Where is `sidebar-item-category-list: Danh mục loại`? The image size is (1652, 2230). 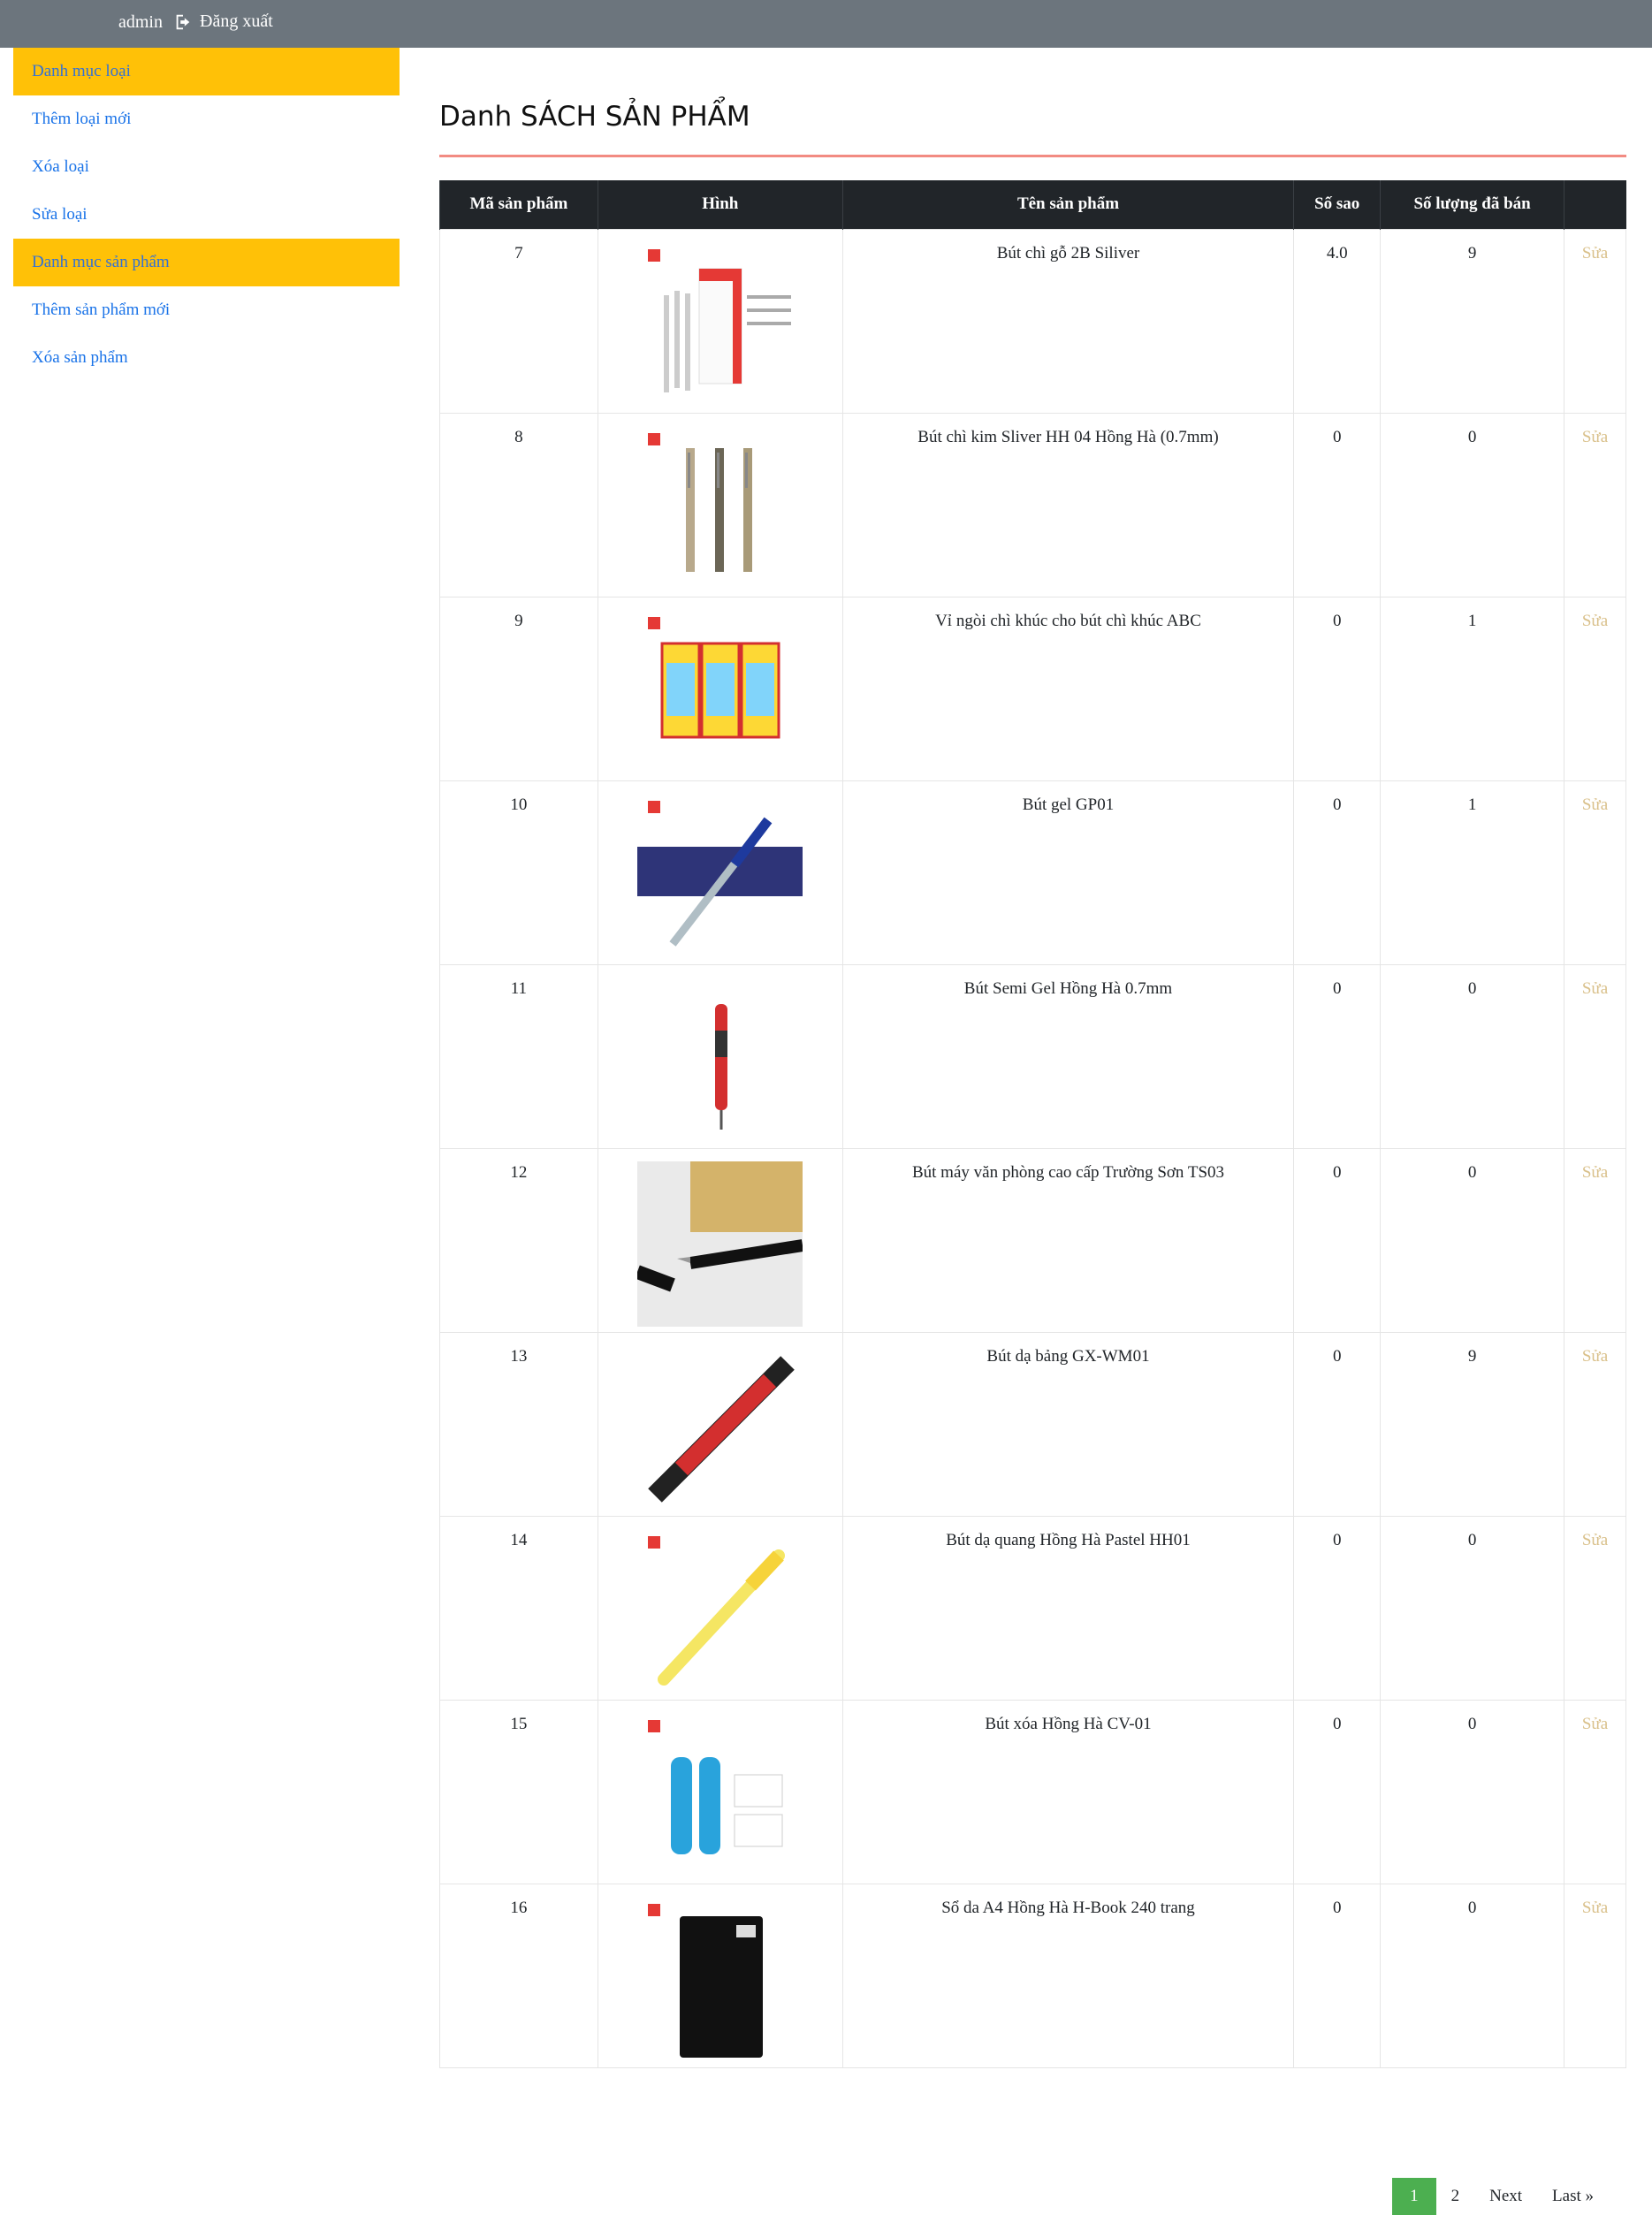
sidebar-item-category-list: Danh mục loại is located at coordinates (207, 71).